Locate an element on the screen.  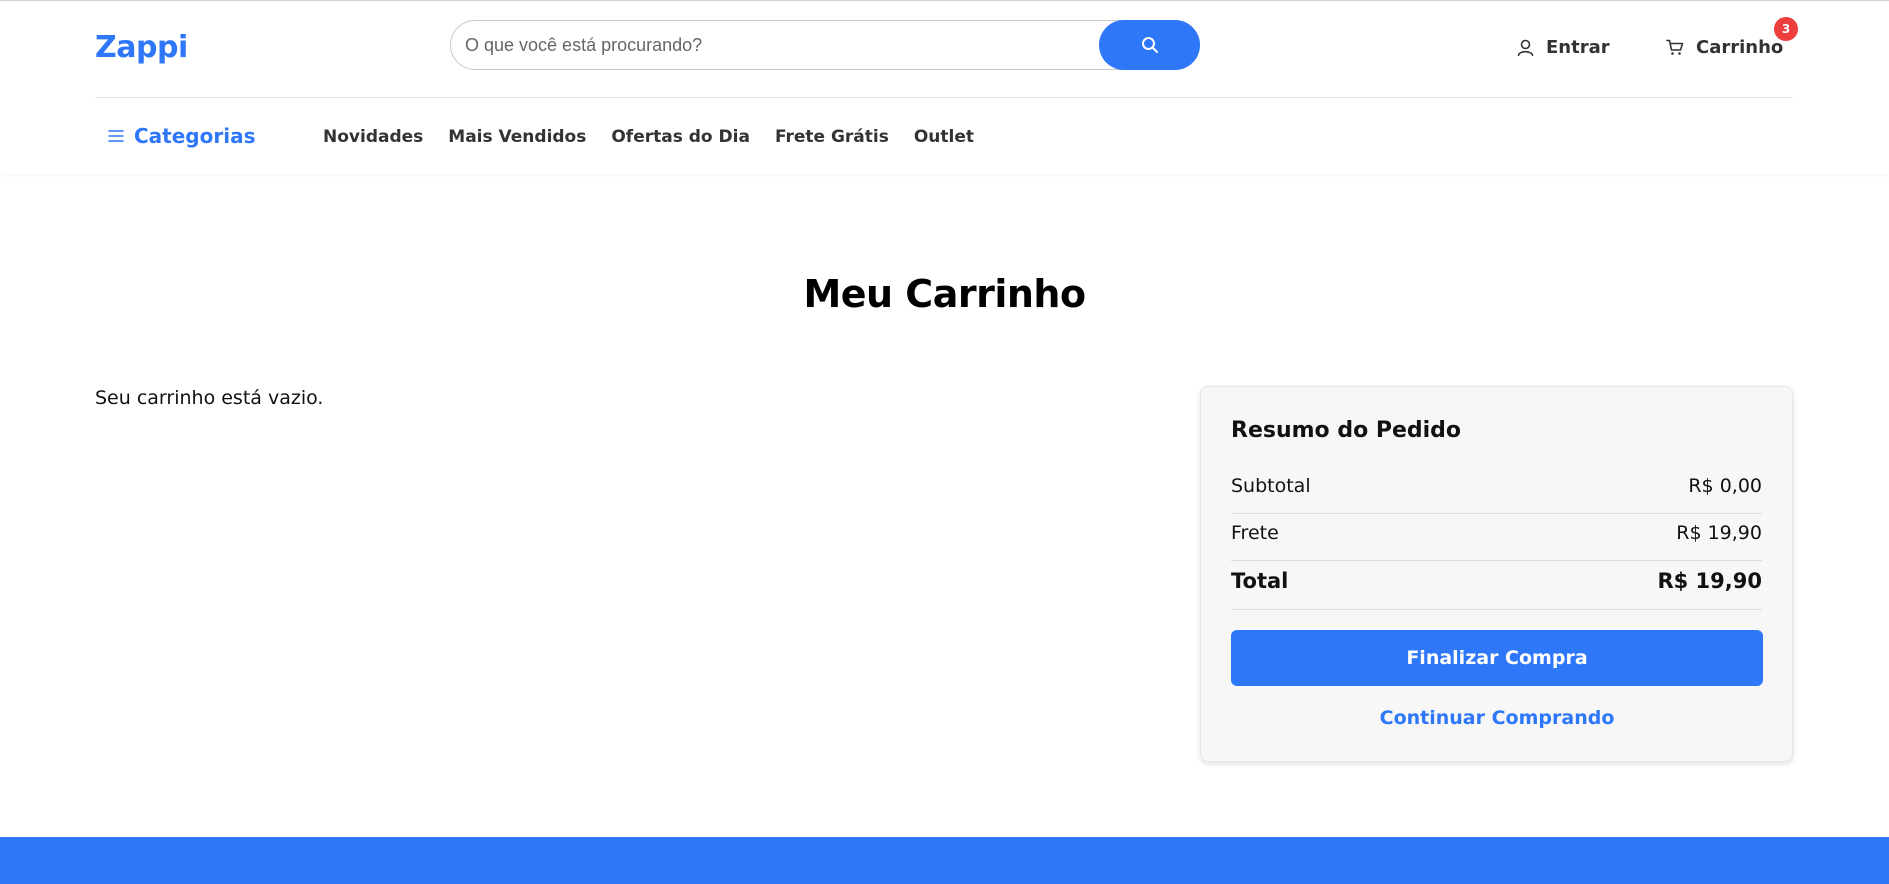
search-button is located at coordinates (1149, 45).